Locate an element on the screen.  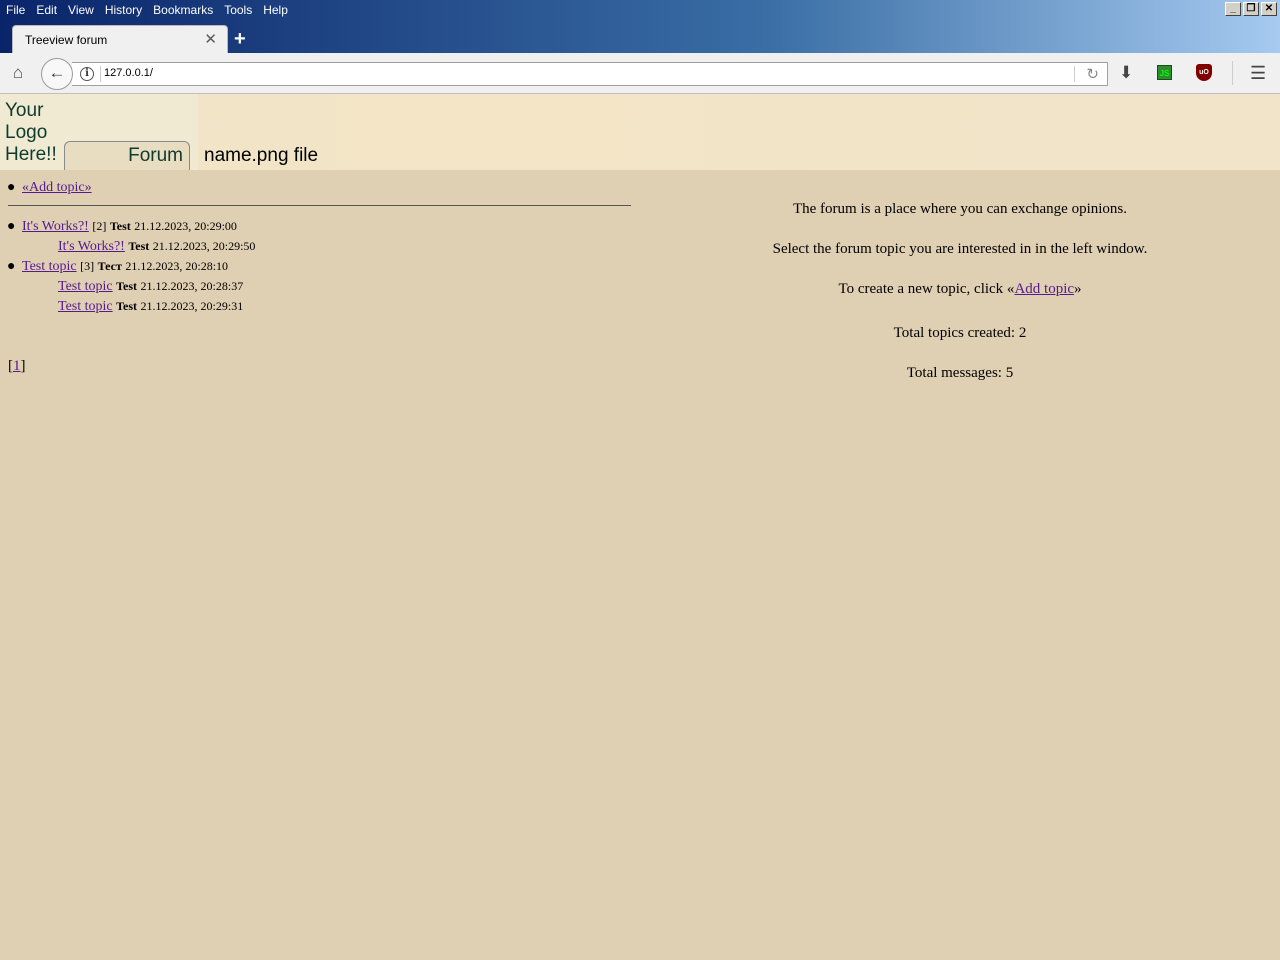
menu-tools: Tools is located at coordinates (237, 10).